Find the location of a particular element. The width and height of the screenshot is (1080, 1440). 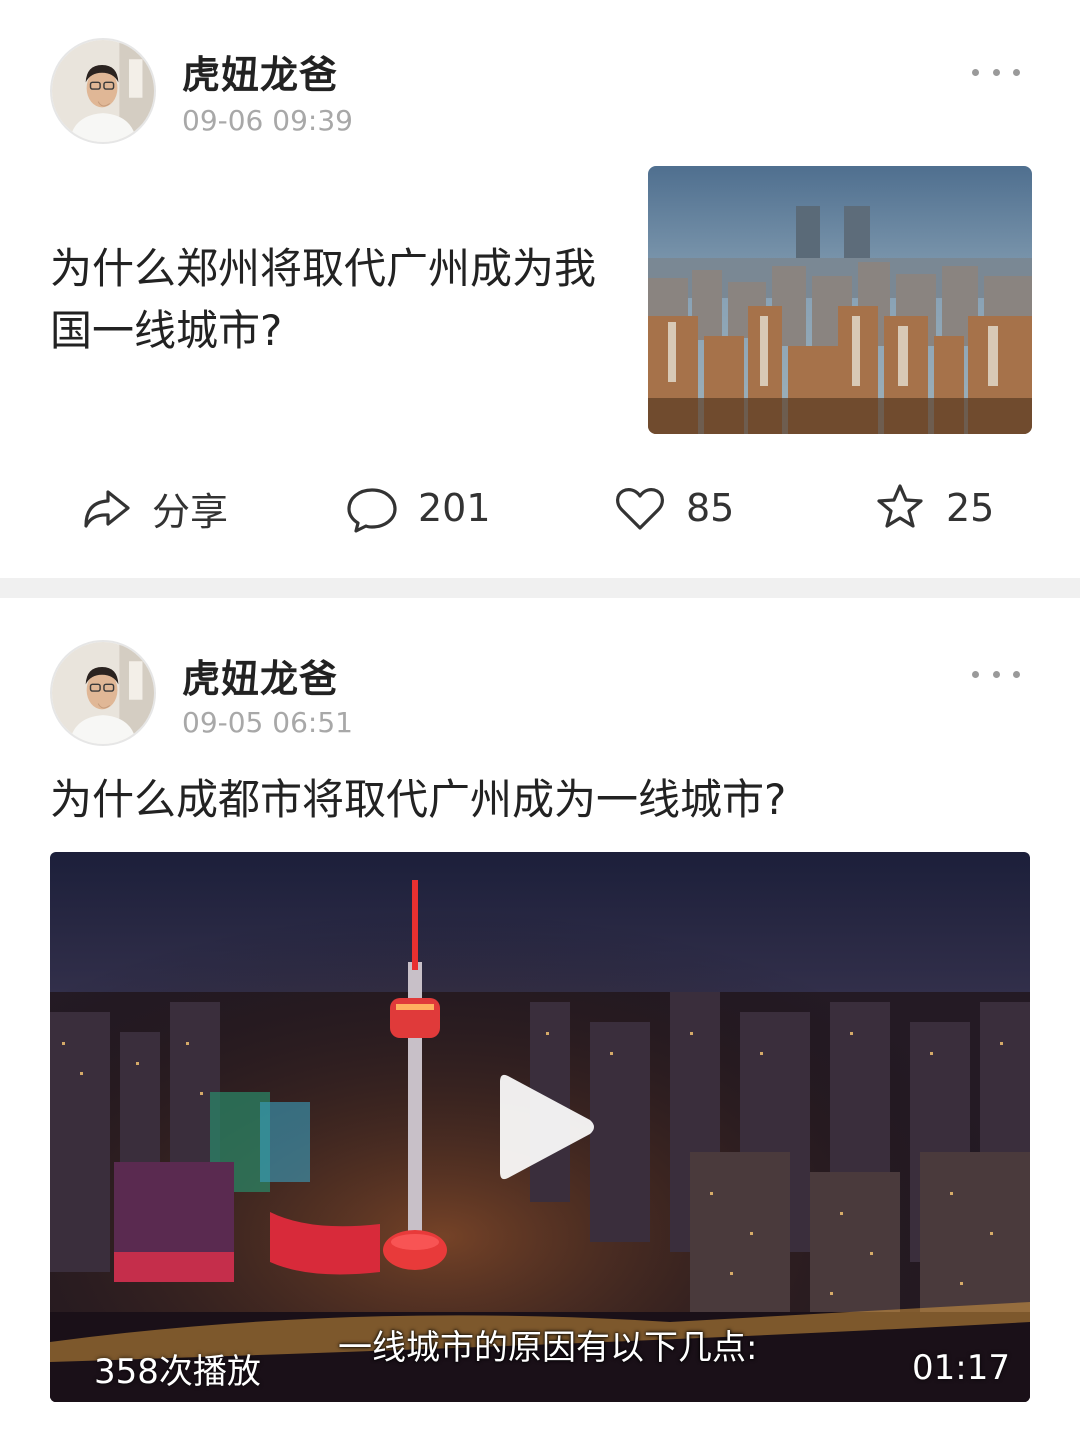

comment-button: 201 is located at coordinates (417, 508).